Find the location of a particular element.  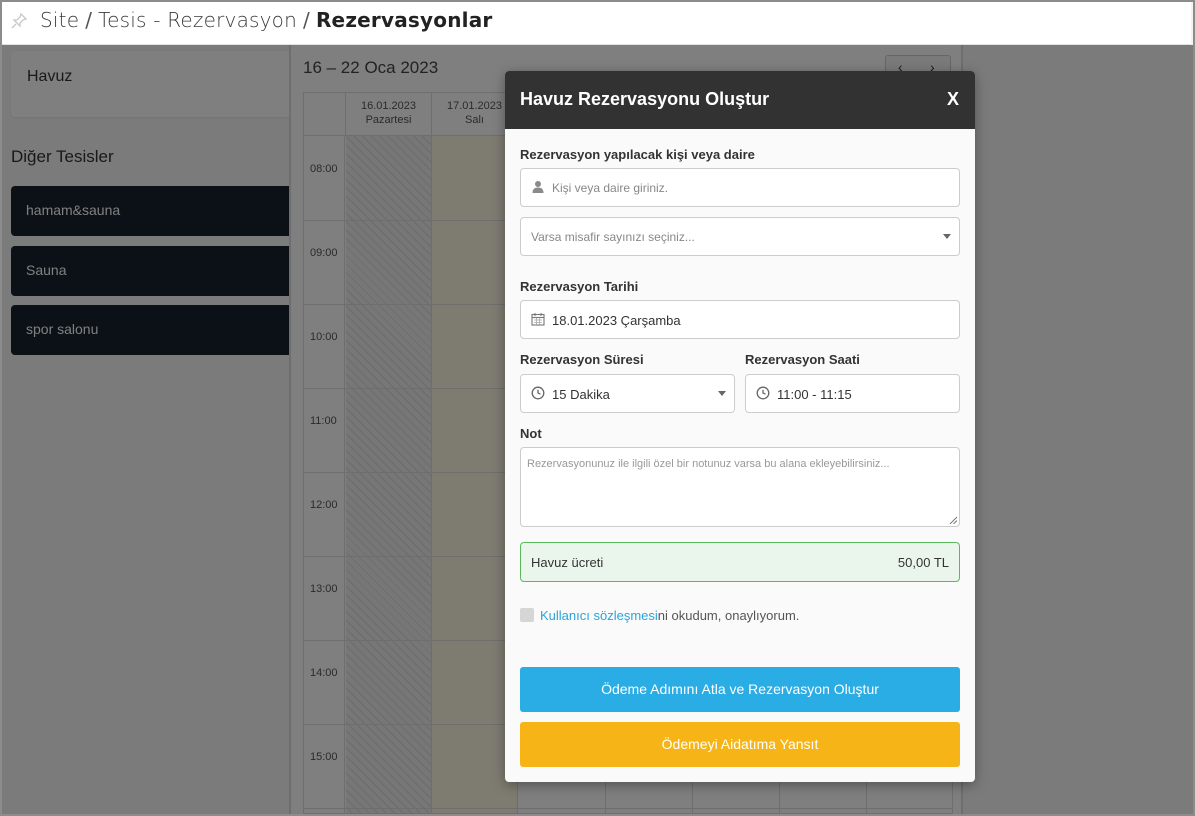

time-value: 11:00 - 11:15 is located at coordinates (814, 394).